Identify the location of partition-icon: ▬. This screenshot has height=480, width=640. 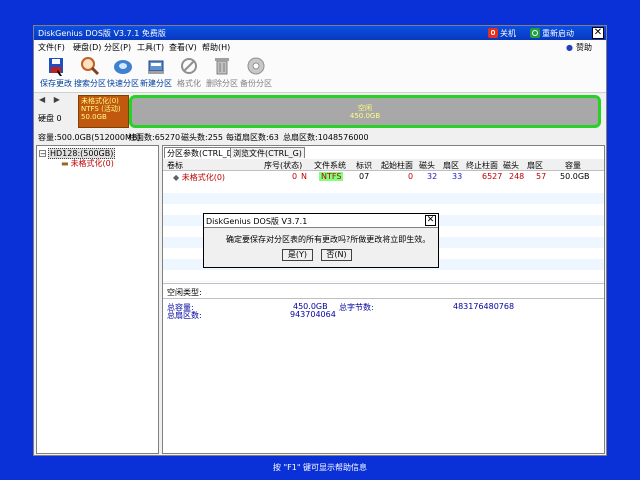
(65, 163).